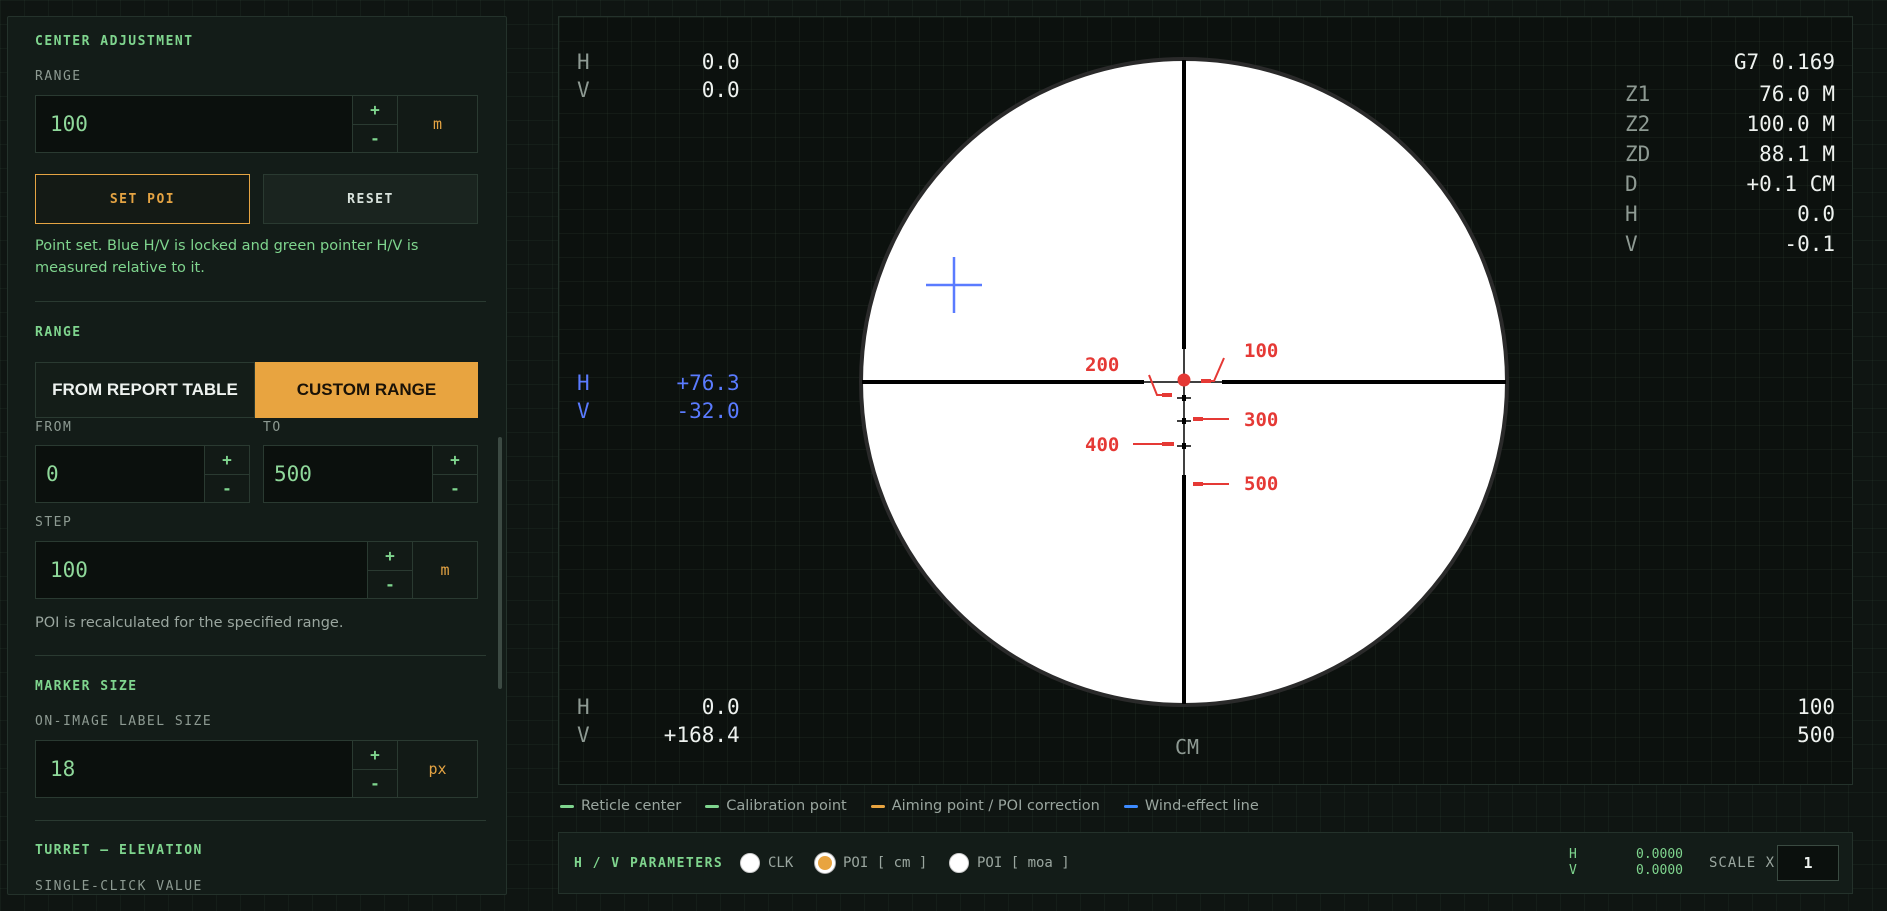 This screenshot has height=911, width=1887. What do you see at coordinates (1790, 124) in the screenshot?
I see `row-value: 100.0 M` at bounding box center [1790, 124].